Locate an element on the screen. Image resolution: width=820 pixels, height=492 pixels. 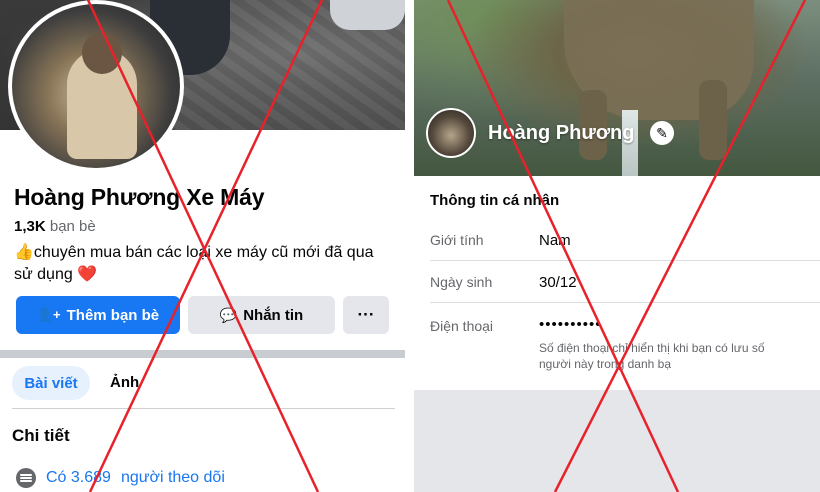
profile-name: Hoàng Phương Xe Máy is located at coordinates (139, 197).